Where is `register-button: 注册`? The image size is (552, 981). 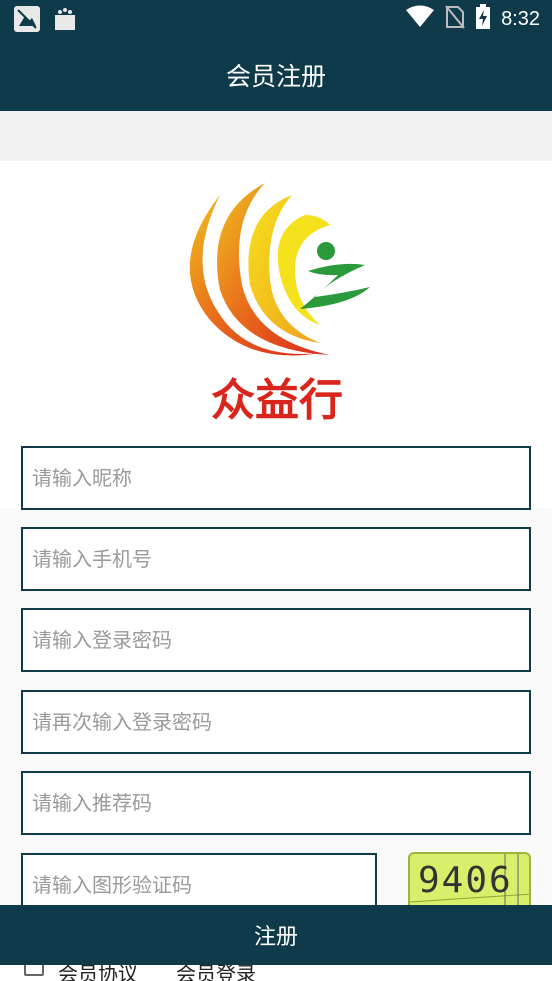 register-button: 注册 is located at coordinates (276, 935).